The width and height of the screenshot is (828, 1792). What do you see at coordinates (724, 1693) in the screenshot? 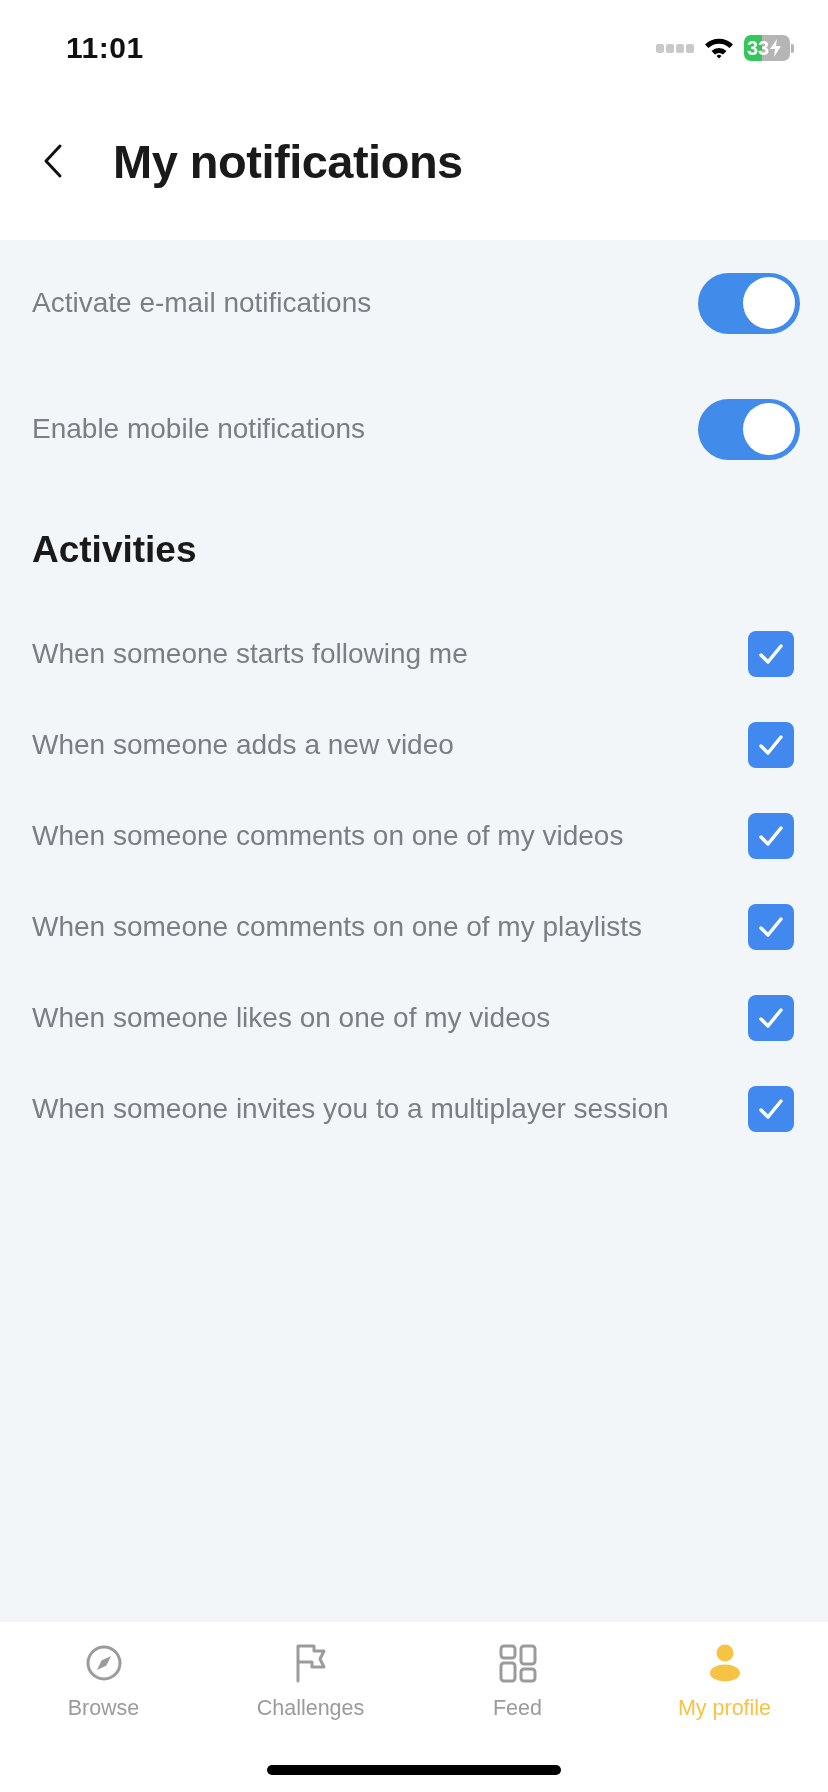
I see `tab-bar-item: My profile` at bounding box center [724, 1693].